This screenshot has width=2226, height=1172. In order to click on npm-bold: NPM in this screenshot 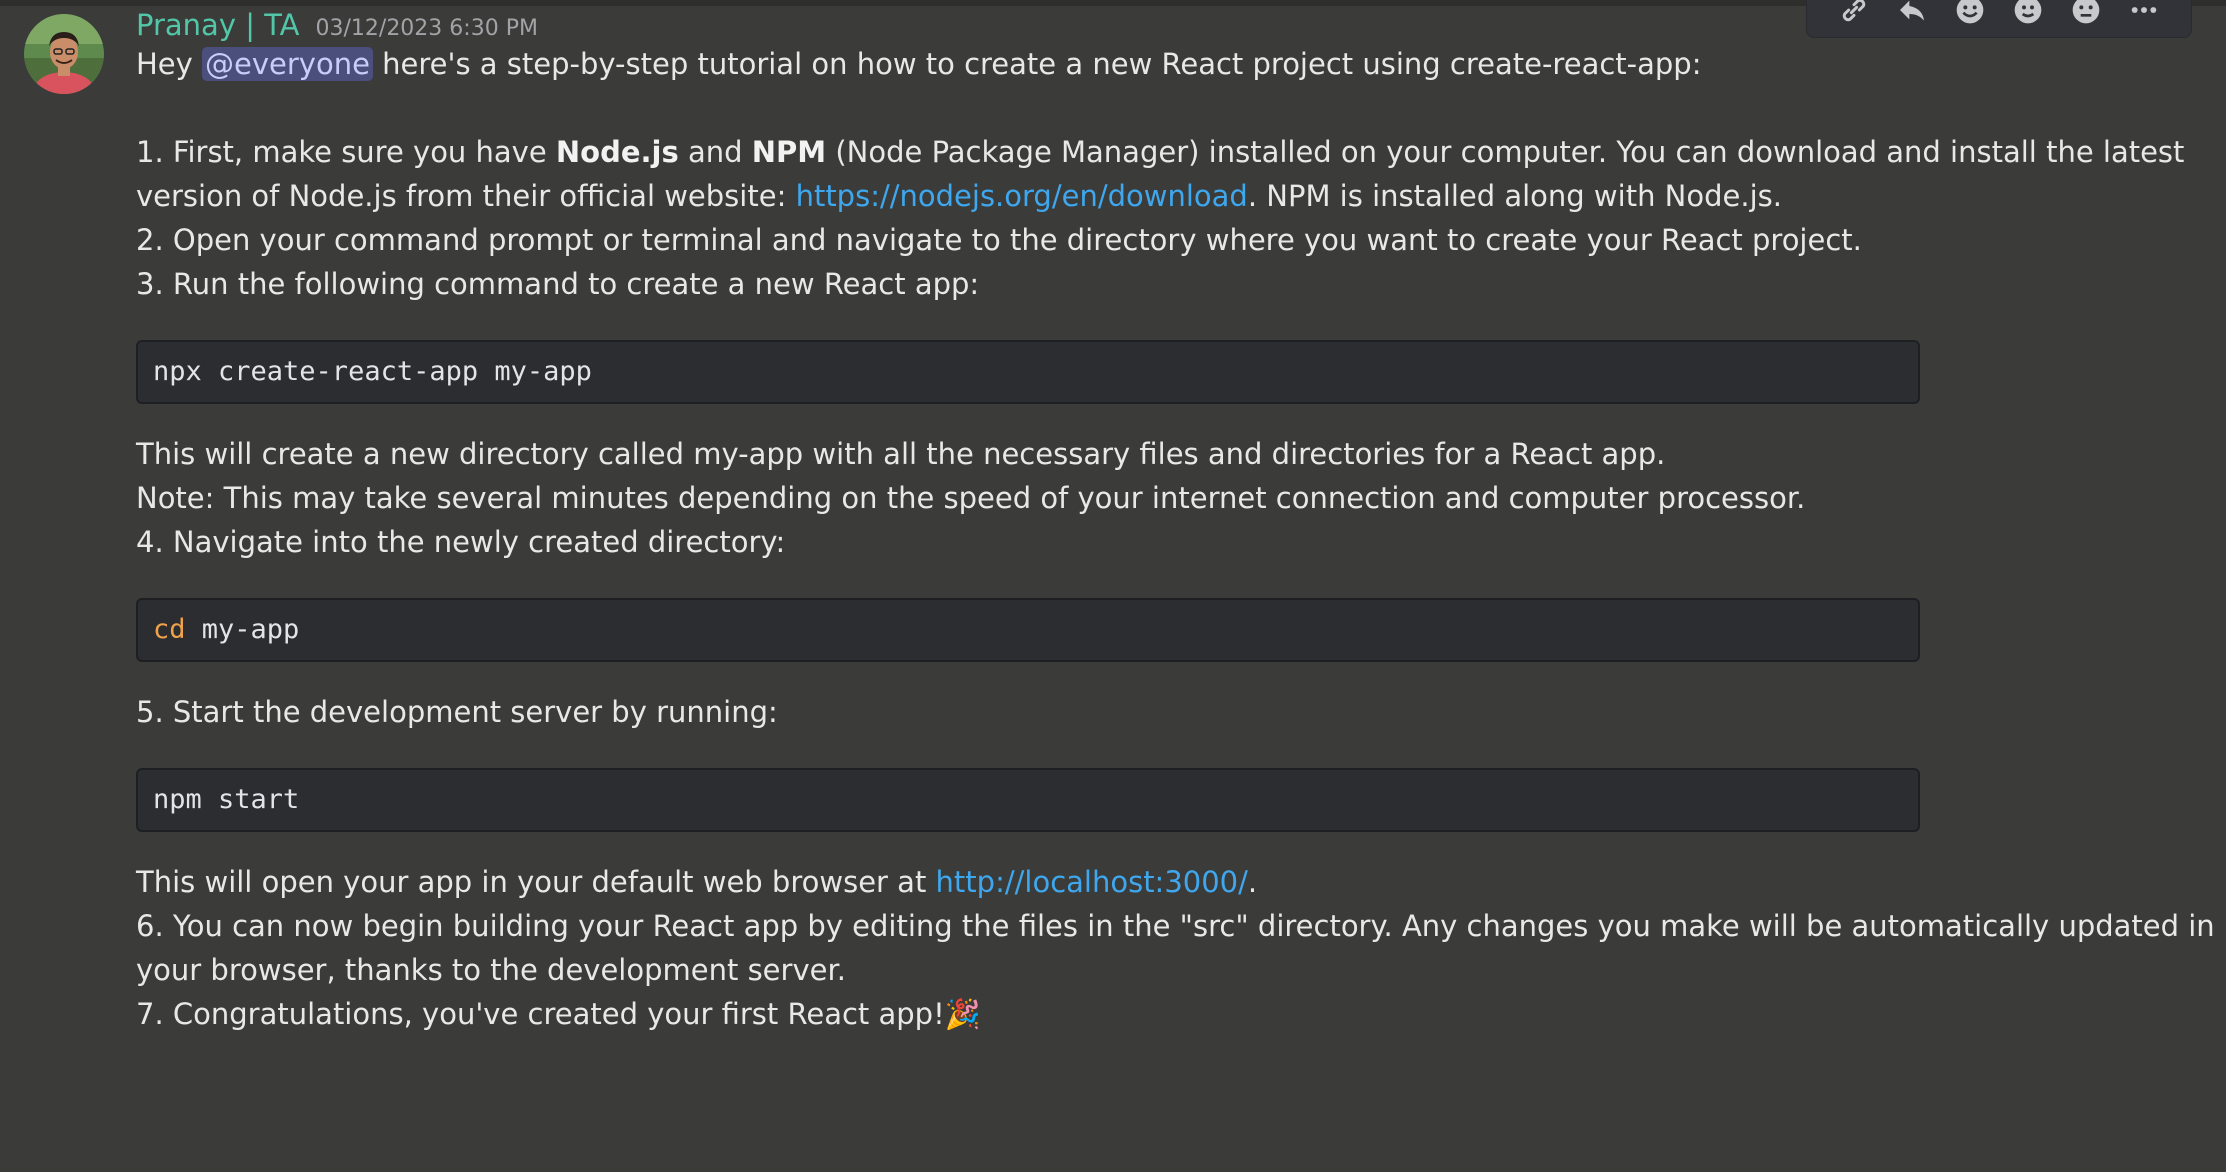, I will do `click(789, 152)`.